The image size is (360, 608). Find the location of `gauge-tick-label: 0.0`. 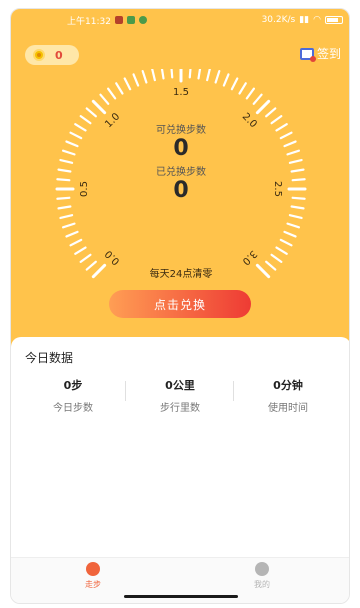

gauge-tick-label: 0.0 is located at coordinates (112, 257).